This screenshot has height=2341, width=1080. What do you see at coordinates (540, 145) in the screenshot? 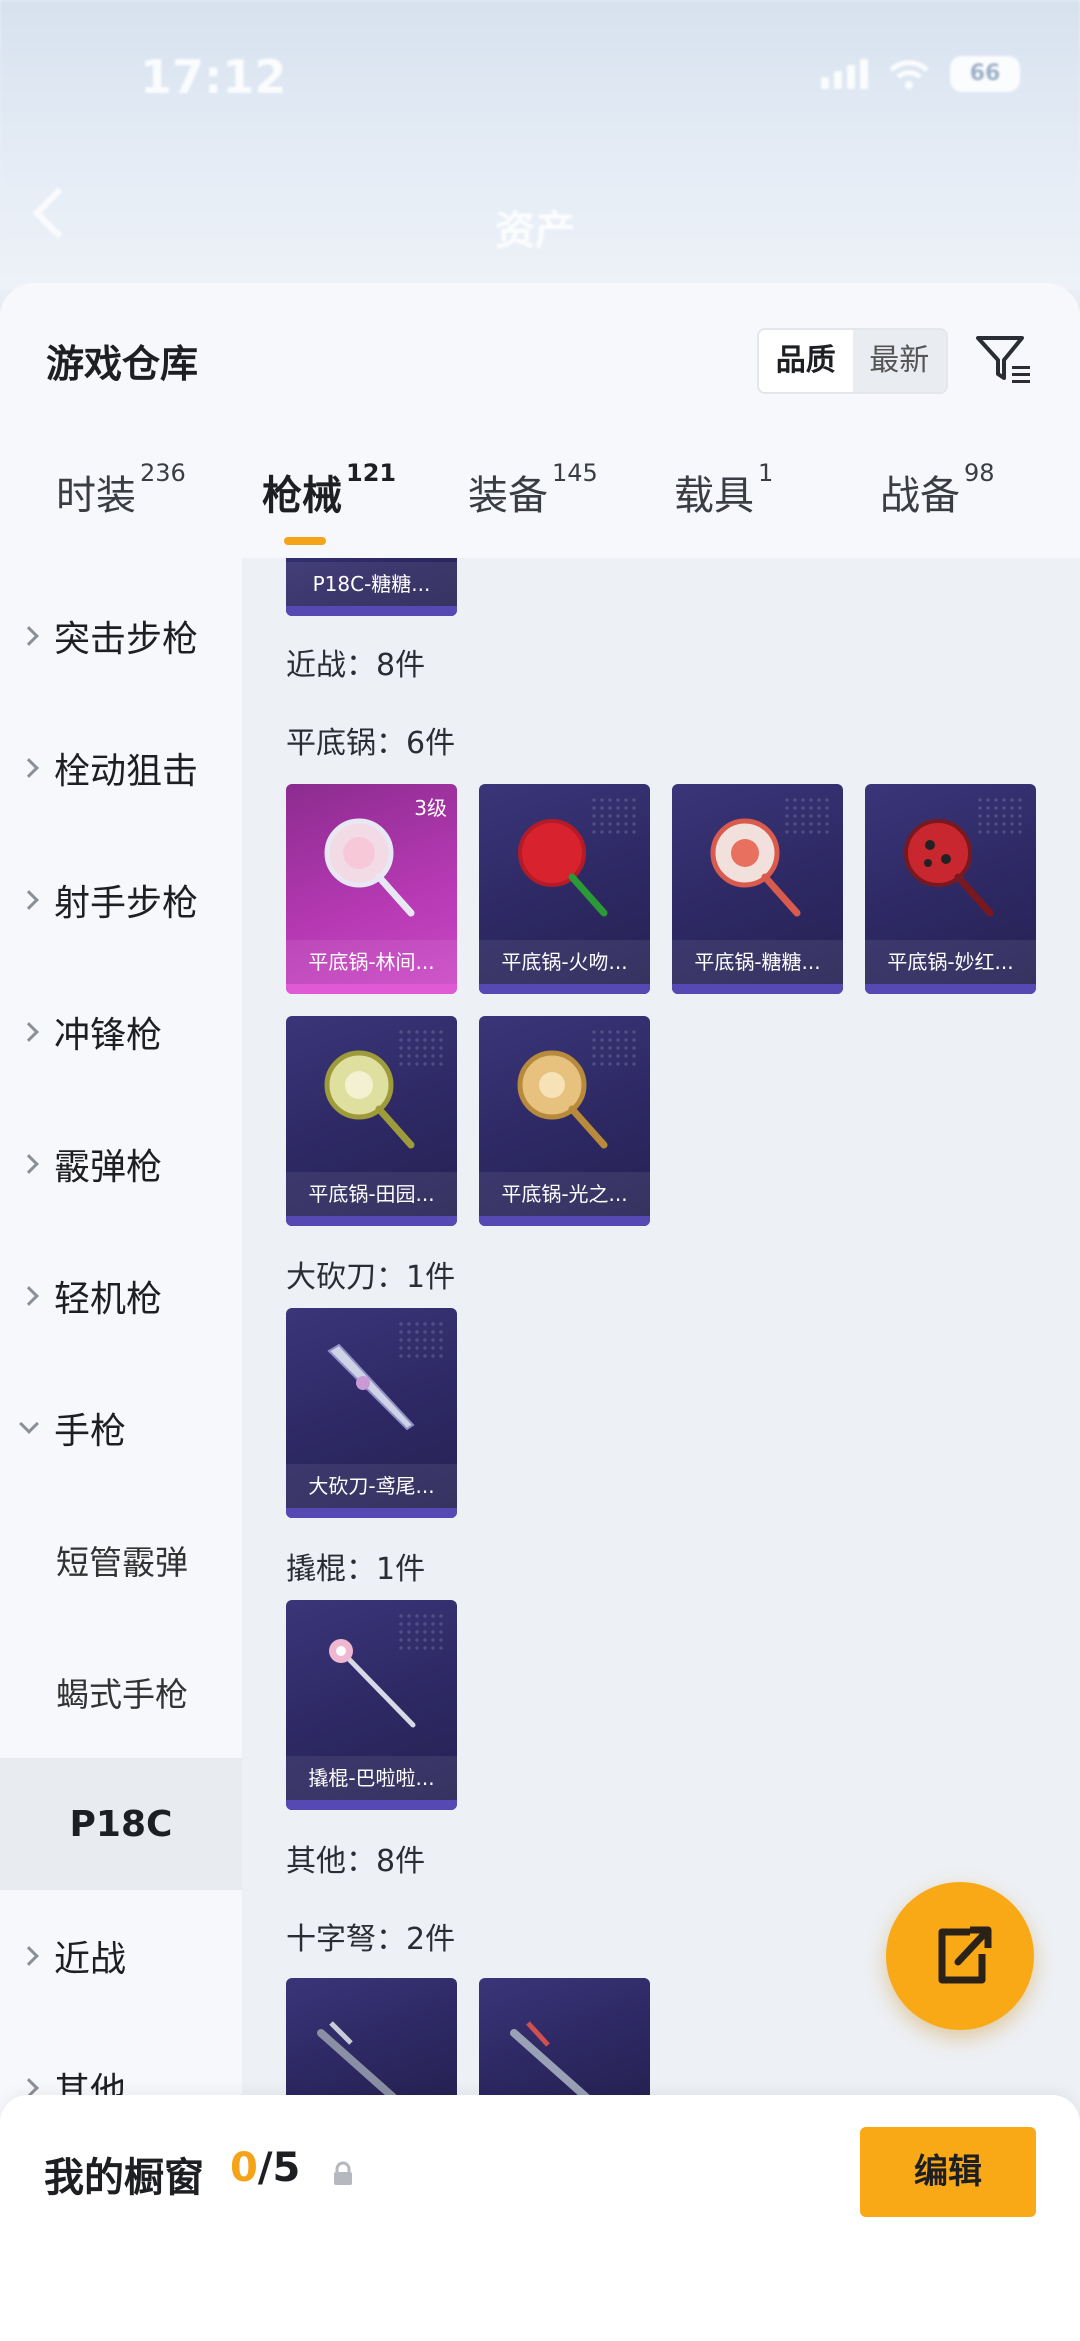
I see `background-header: 17:12 66 资产` at bounding box center [540, 145].